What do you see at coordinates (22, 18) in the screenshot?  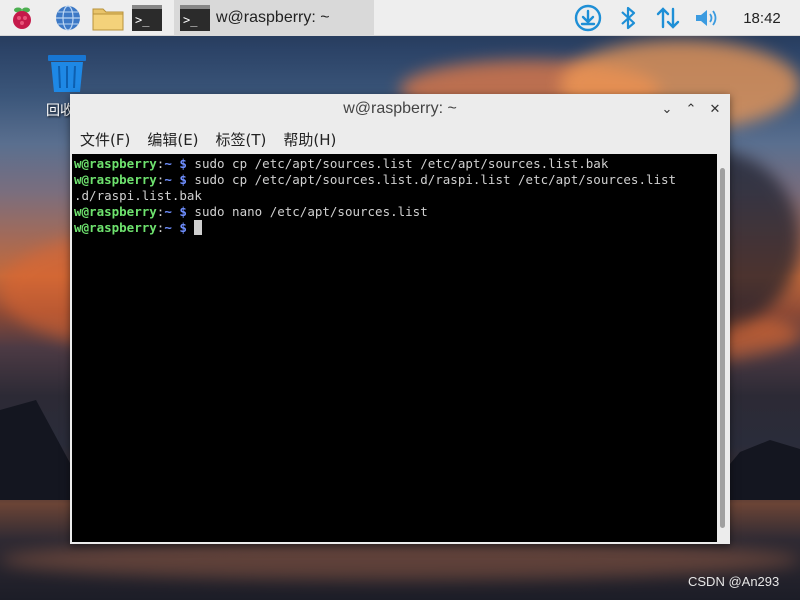 I see `raspberry-icon` at bounding box center [22, 18].